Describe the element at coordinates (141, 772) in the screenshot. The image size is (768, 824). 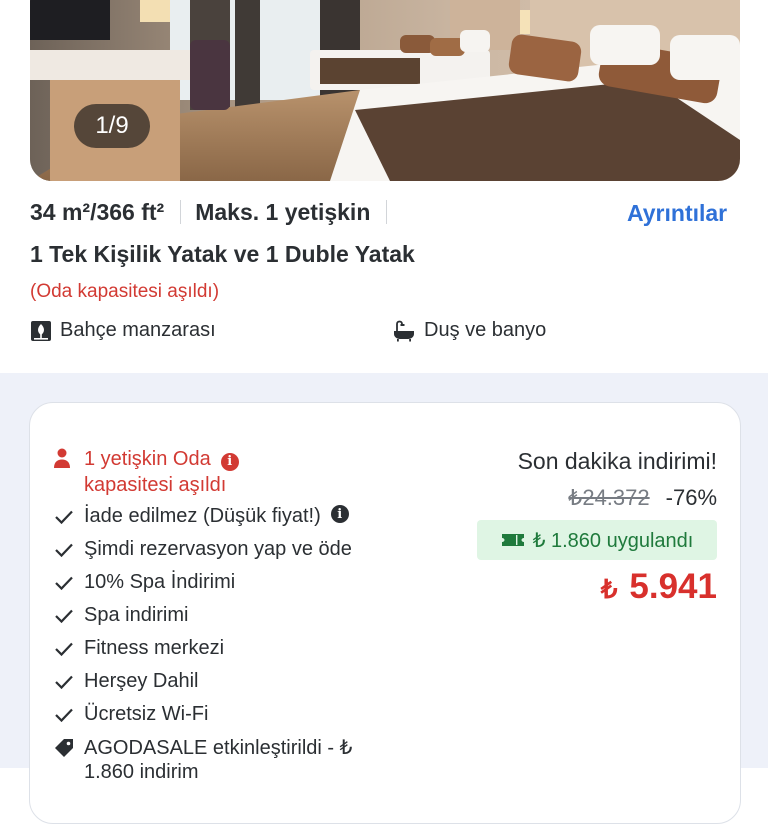
I see `coupon-line2: 1.860 indirim` at that location.